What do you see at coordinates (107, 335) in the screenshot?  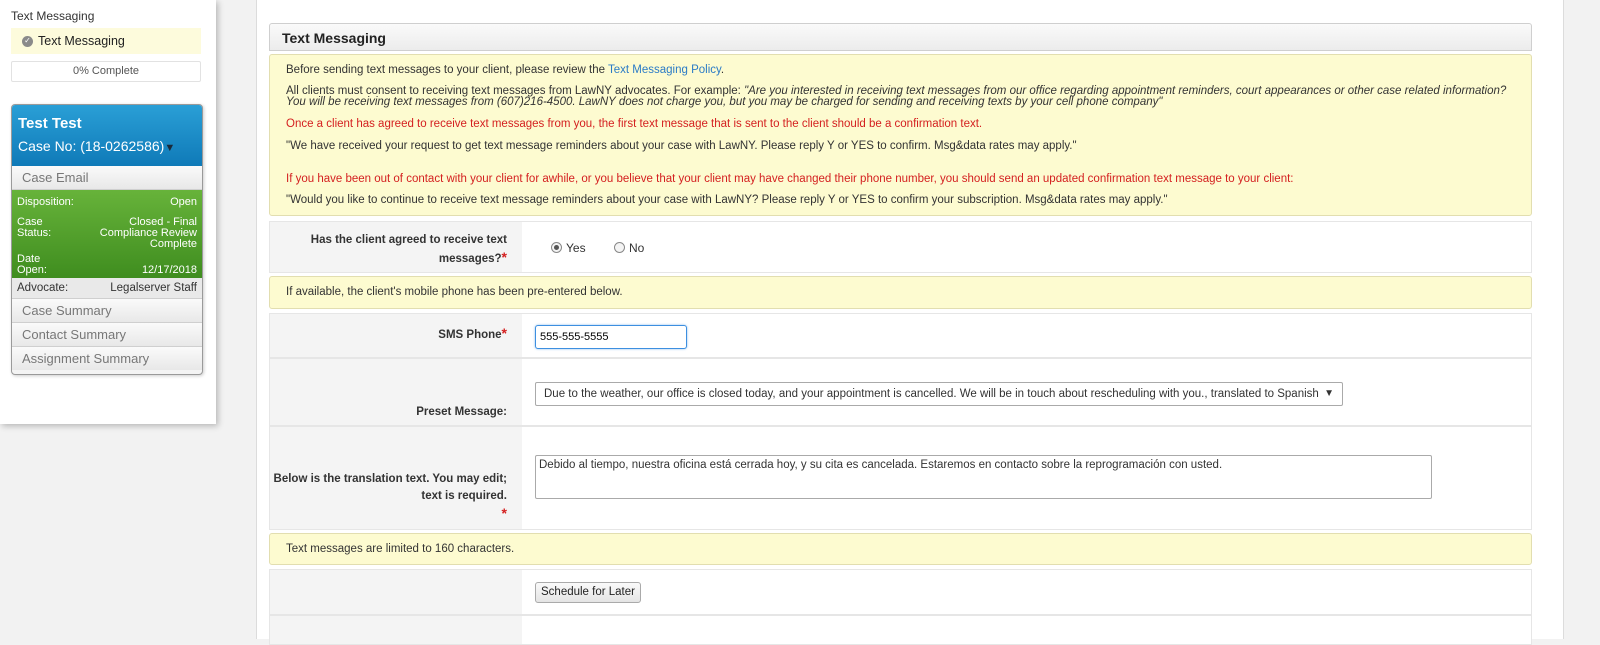 I see `contact-summary-link: Contact Summary` at bounding box center [107, 335].